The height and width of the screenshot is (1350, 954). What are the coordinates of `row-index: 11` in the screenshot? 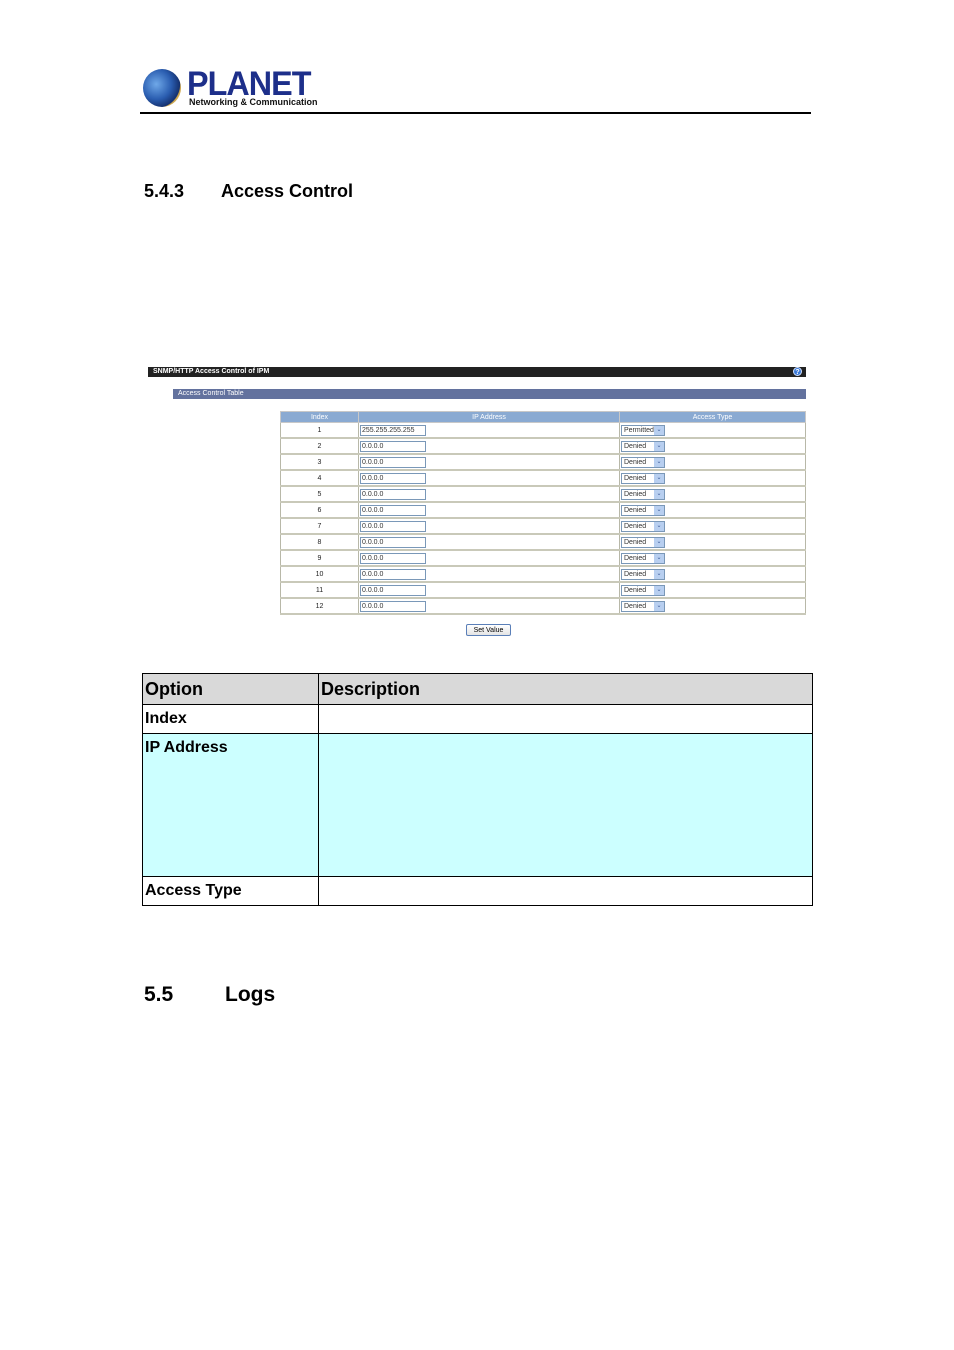 It's located at (319, 590).